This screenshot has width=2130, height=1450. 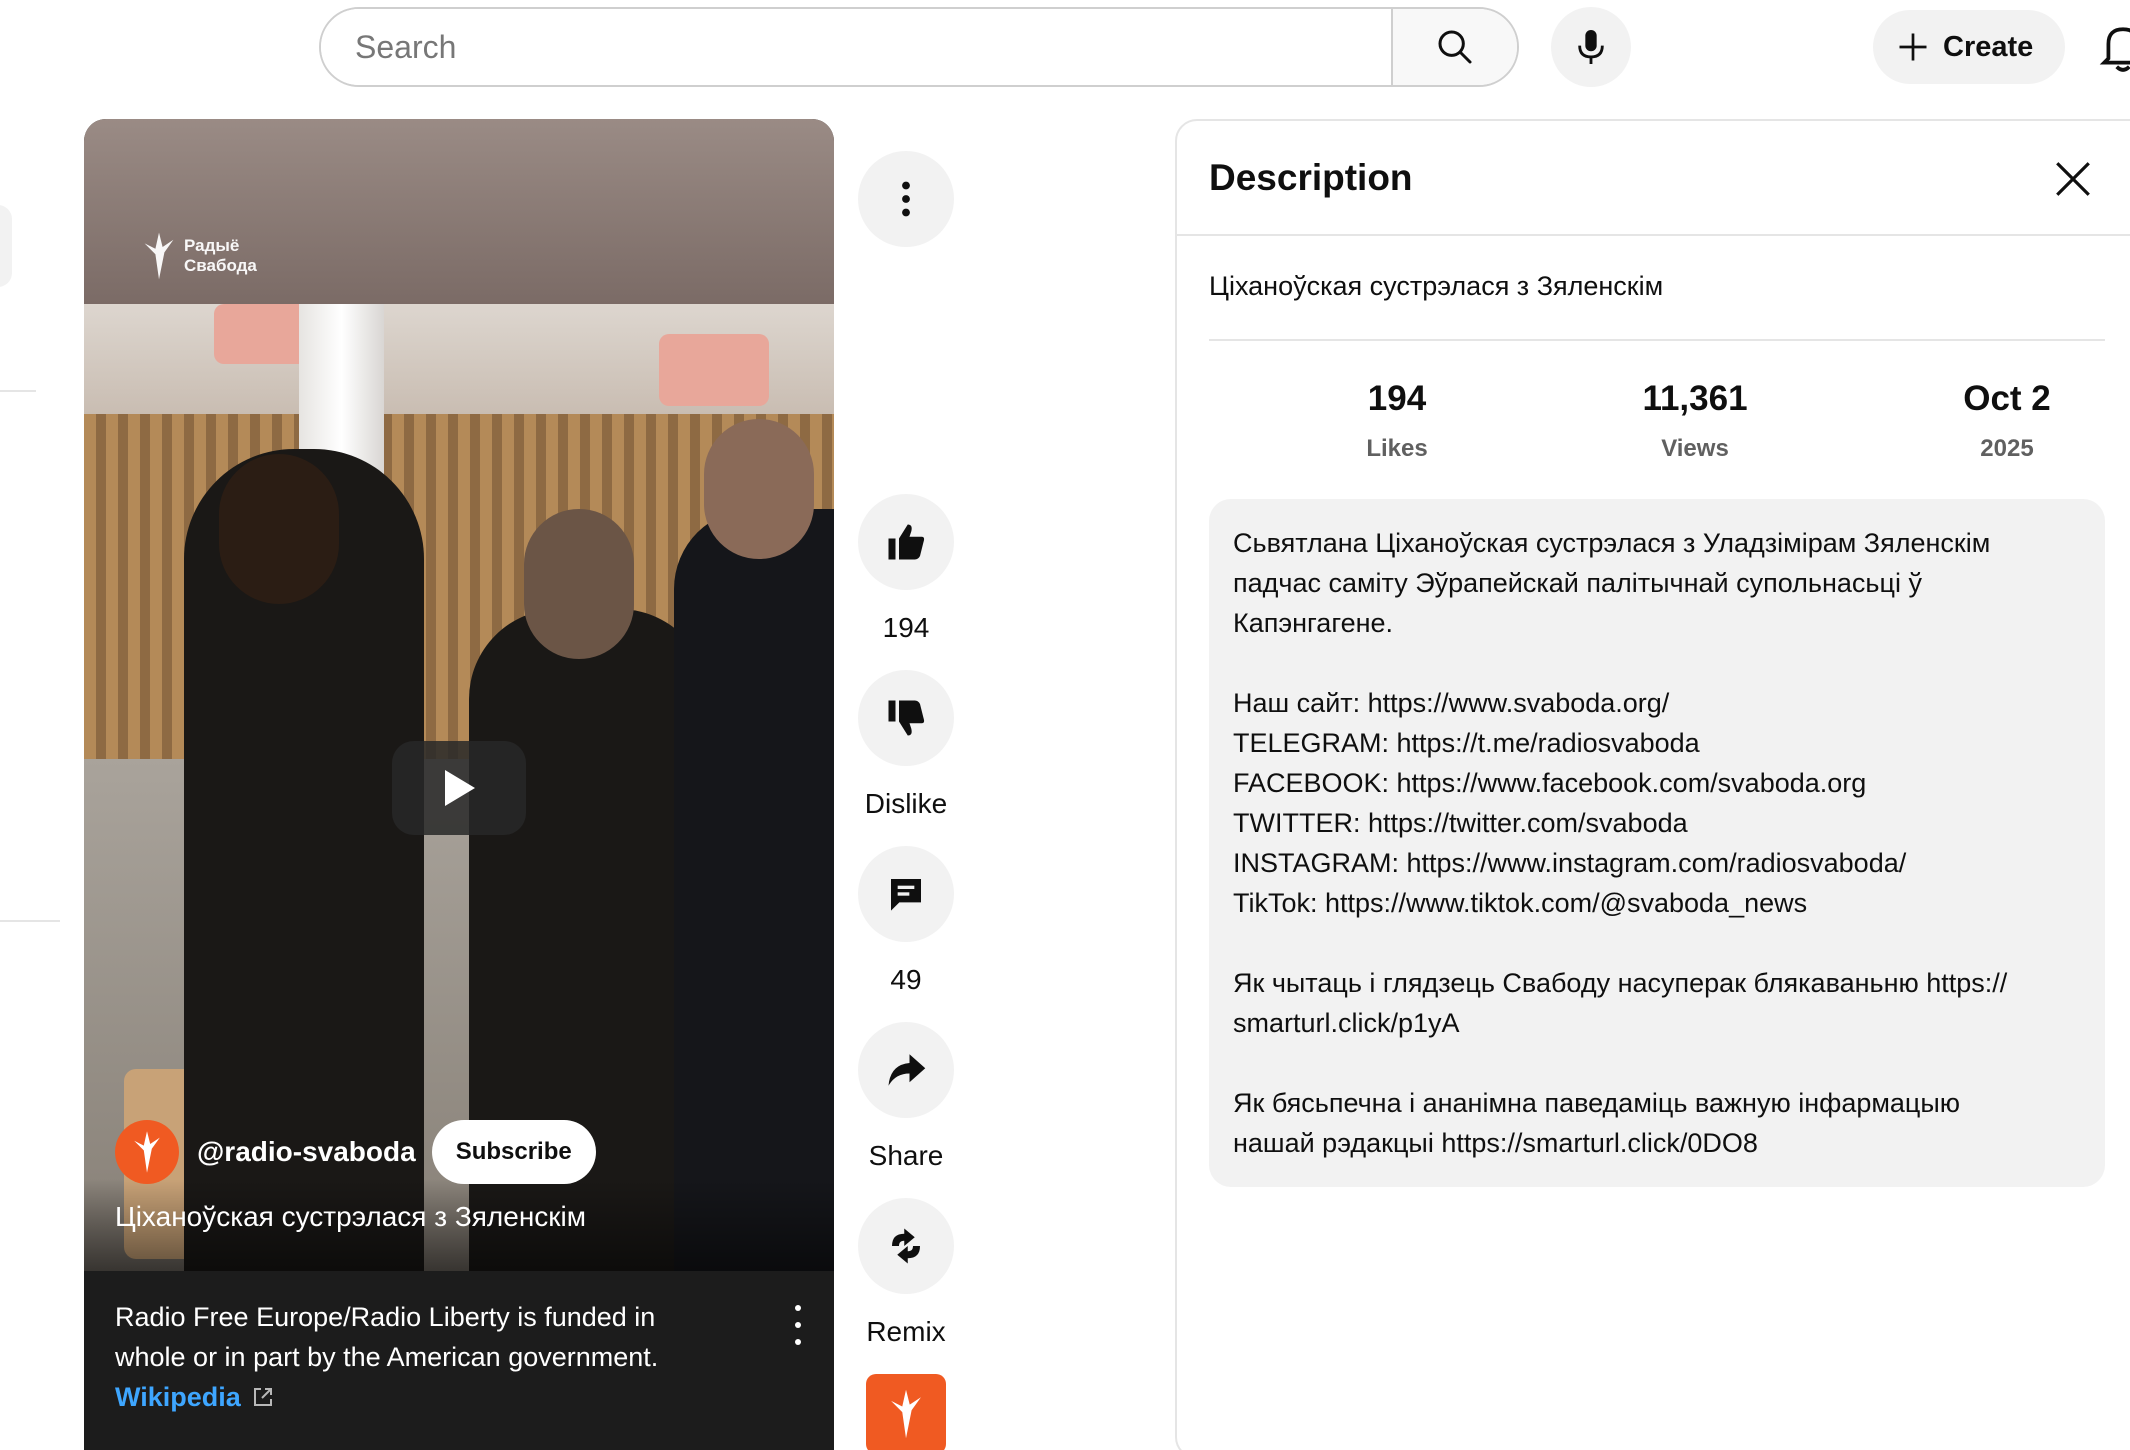 I want to click on more-actions-button, so click(x=906, y=199).